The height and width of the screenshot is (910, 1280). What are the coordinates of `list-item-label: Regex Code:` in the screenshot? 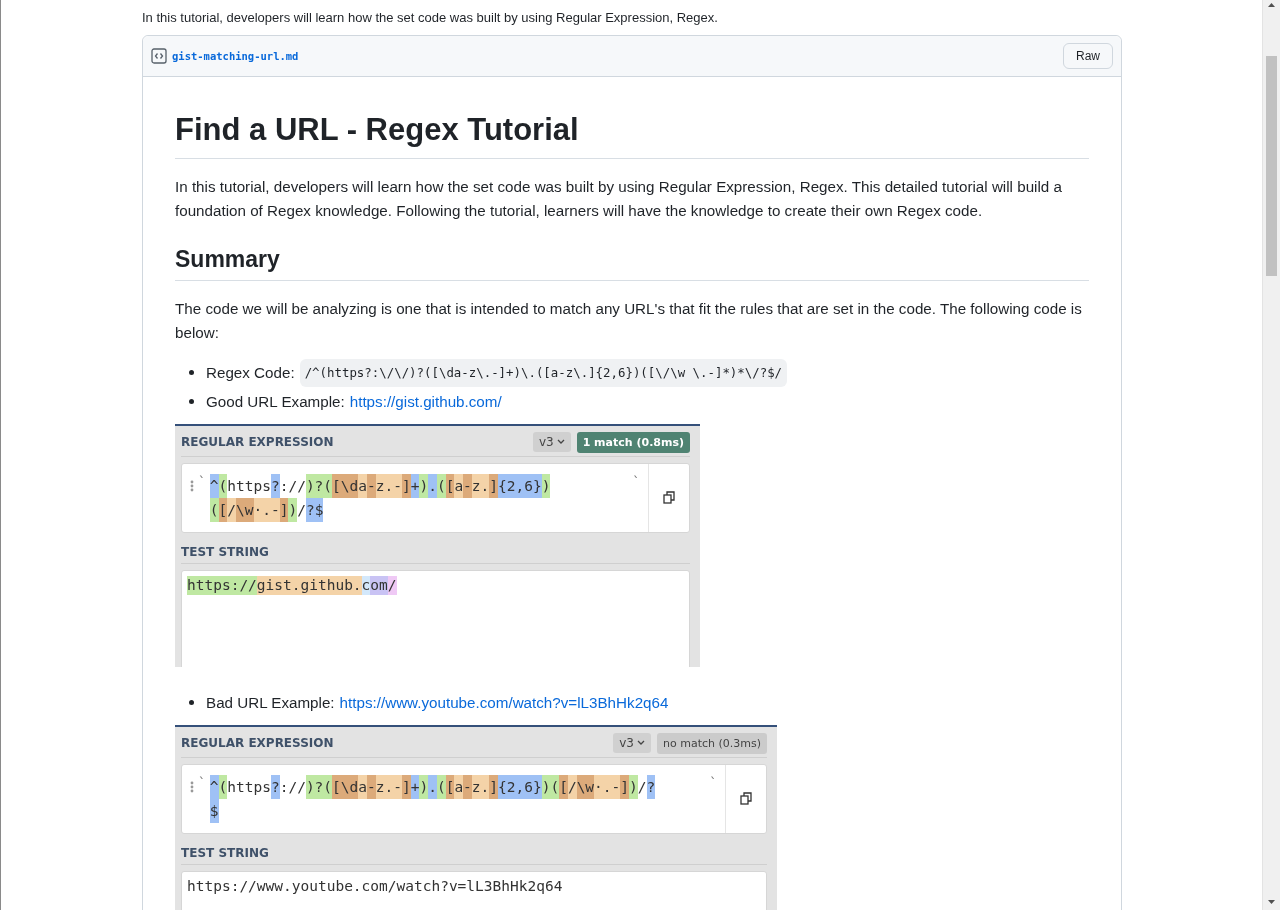 It's located at (250, 372).